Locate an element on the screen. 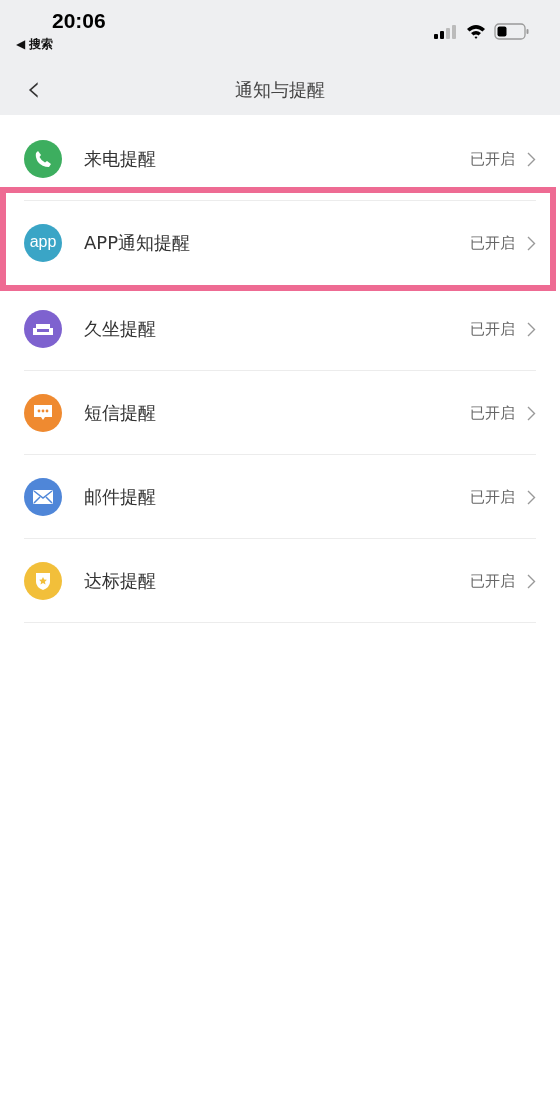  settings-row: 久坐提醒 已开启 is located at coordinates (280, 329).